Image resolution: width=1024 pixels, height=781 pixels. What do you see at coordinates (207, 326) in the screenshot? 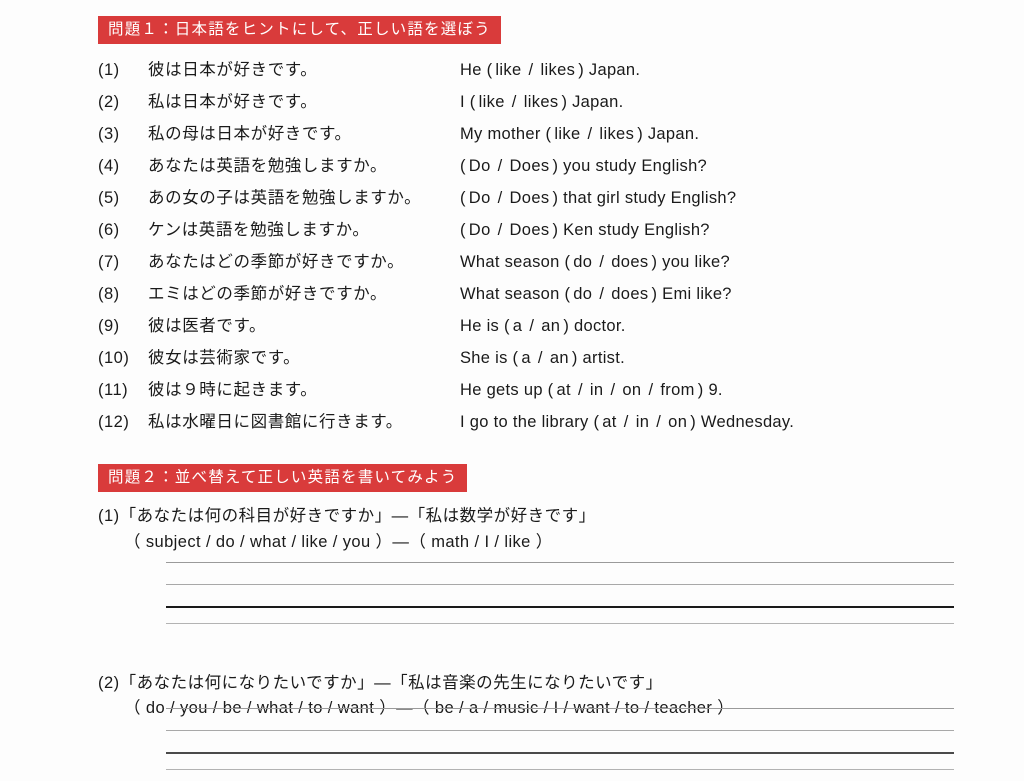
I see `question-japanese-hint: 彼は医者です。` at bounding box center [207, 326].